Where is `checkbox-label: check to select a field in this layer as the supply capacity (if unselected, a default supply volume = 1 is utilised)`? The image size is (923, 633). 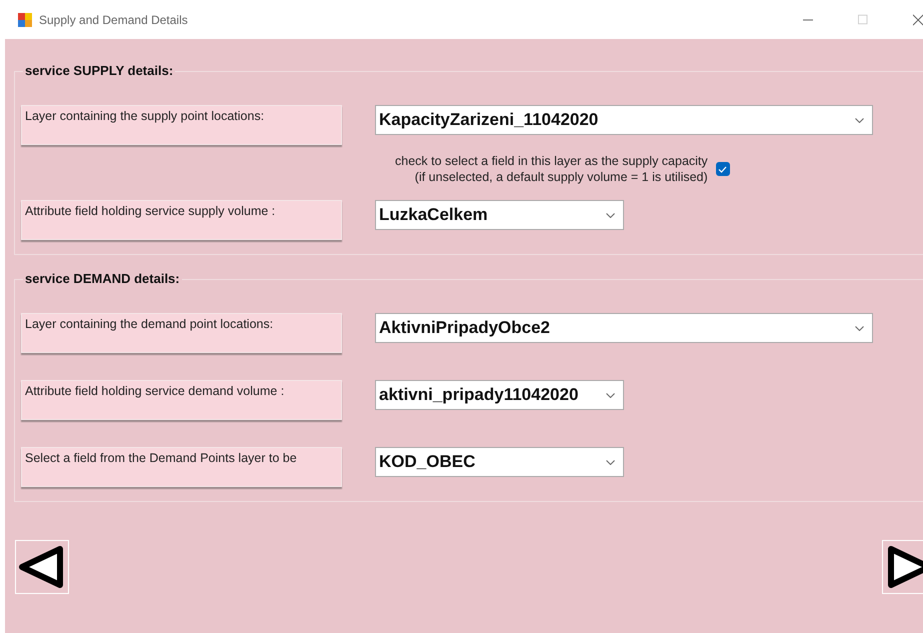
checkbox-label: check to select a field in this layer as the supply capacity (if unselected, a default supply volume = 1 is utilised) is located at coordinates (551, 169).